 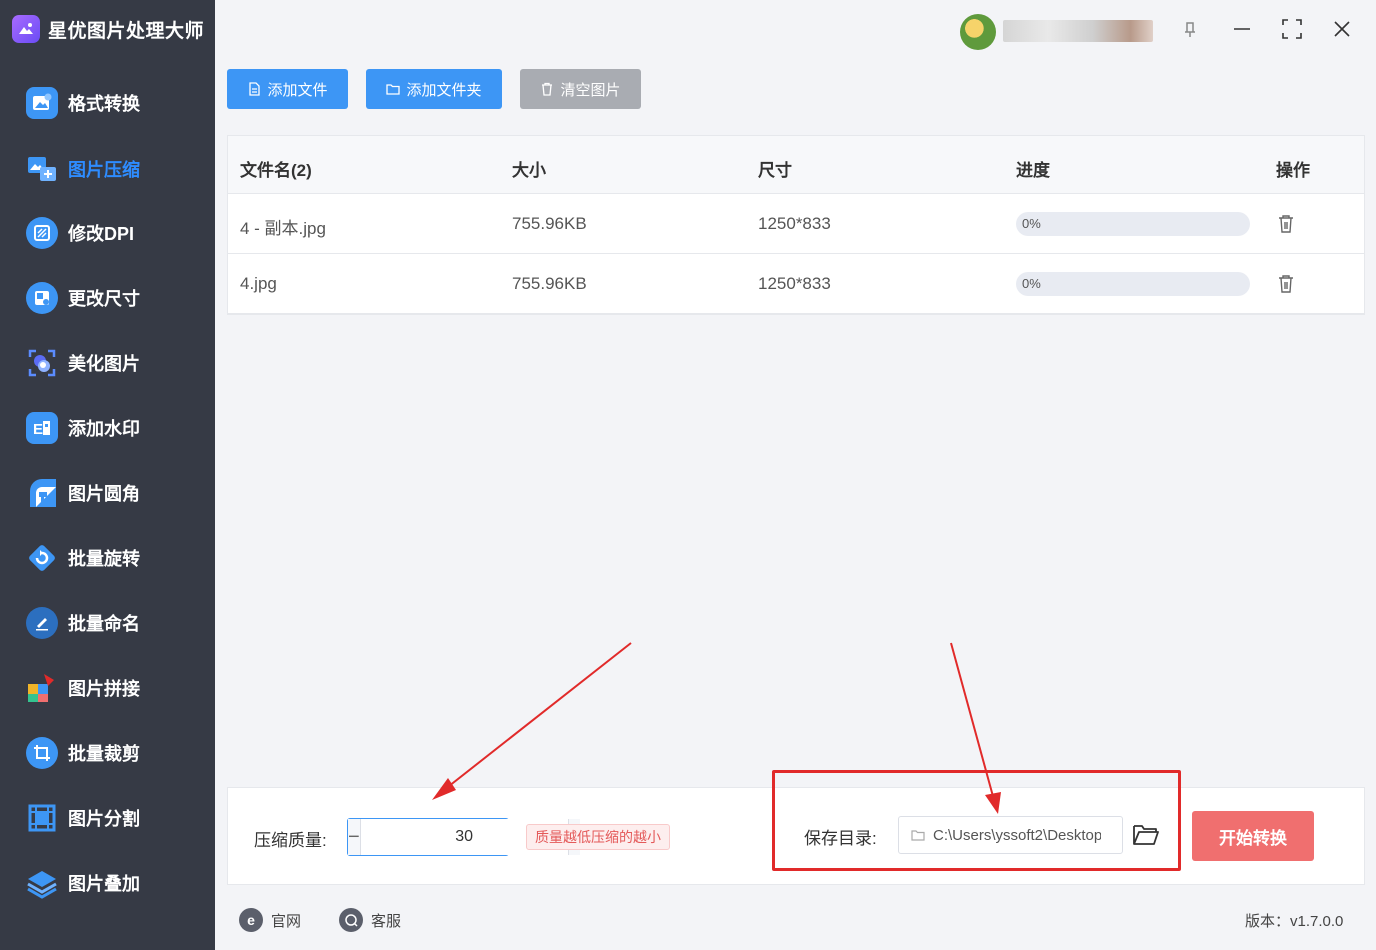 What do you see at coordinates (104, 429) in the screenshot?
I see `sidebar-item-label: 添加水印` at bounding box center [104, 429].